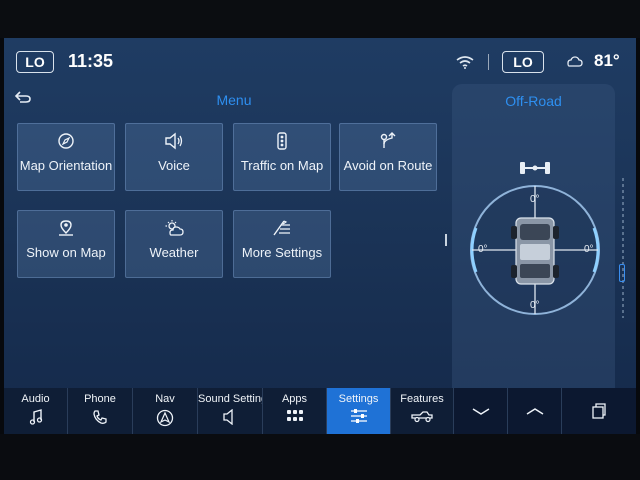  I want to click on tile-label: Traffic on Map, so click(282, 165).